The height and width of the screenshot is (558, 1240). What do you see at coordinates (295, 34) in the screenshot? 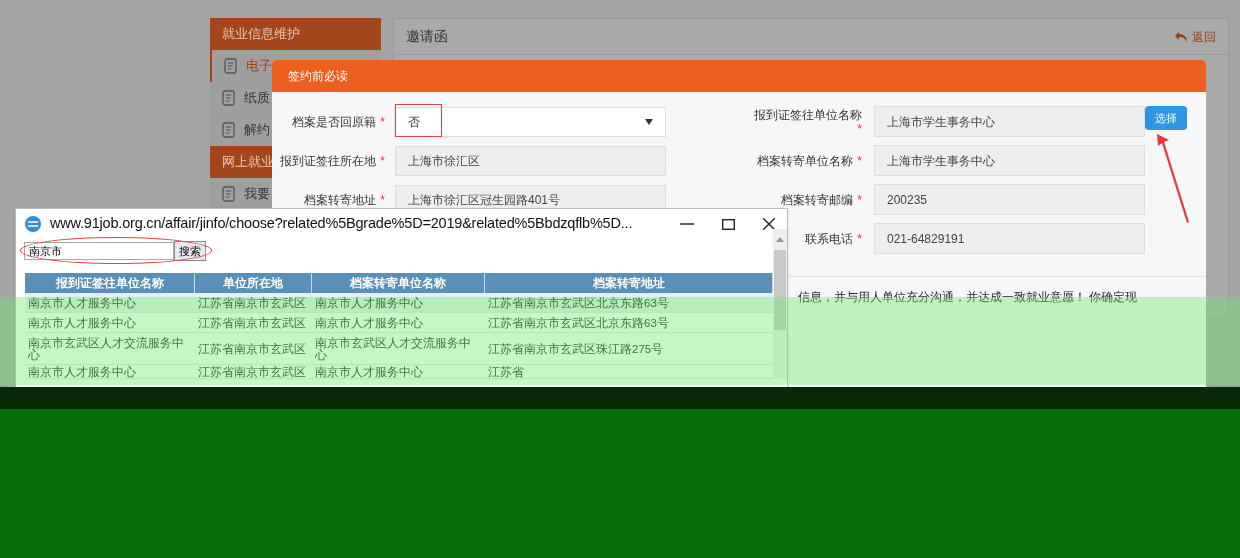
I see `sidebar-section-title: 就业信息维护` at bounding box center [295, 34].